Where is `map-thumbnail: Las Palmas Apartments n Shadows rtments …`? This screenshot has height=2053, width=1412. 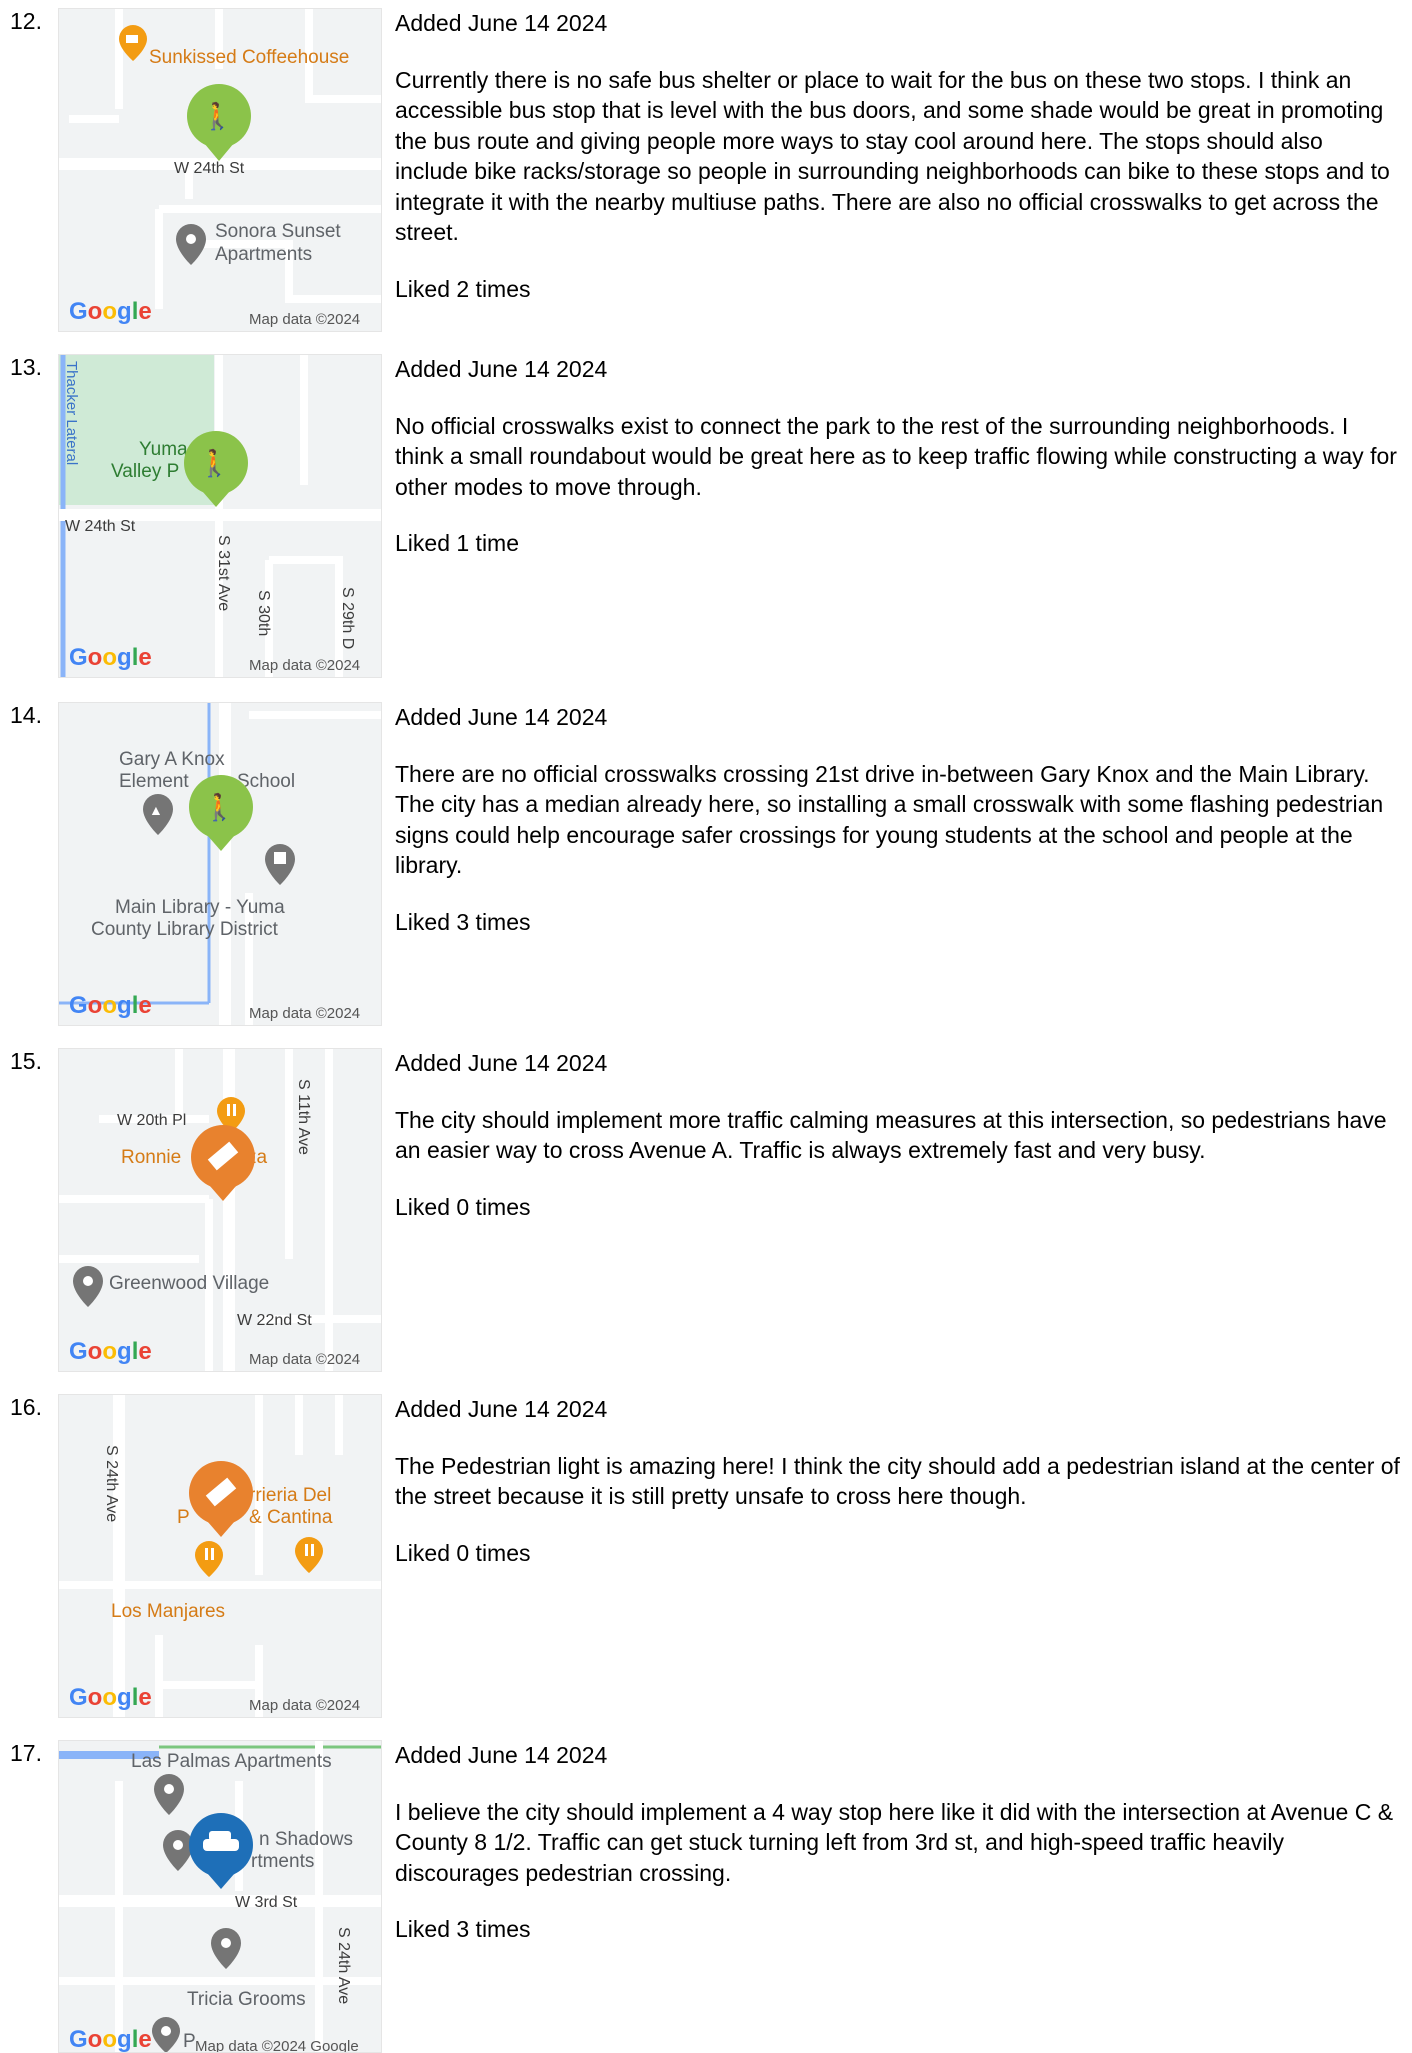 map-thumbnail: Las Palmas Apartments n Shadows rtments … is located at coordinates (220, 1896).